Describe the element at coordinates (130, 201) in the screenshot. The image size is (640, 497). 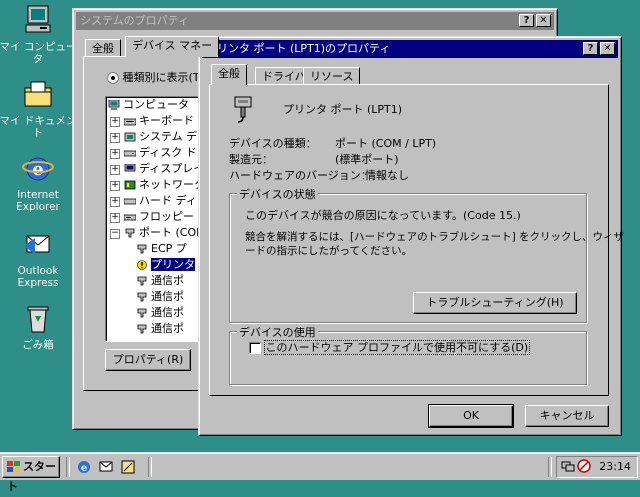
I see `hard-disk-icon` at that location.